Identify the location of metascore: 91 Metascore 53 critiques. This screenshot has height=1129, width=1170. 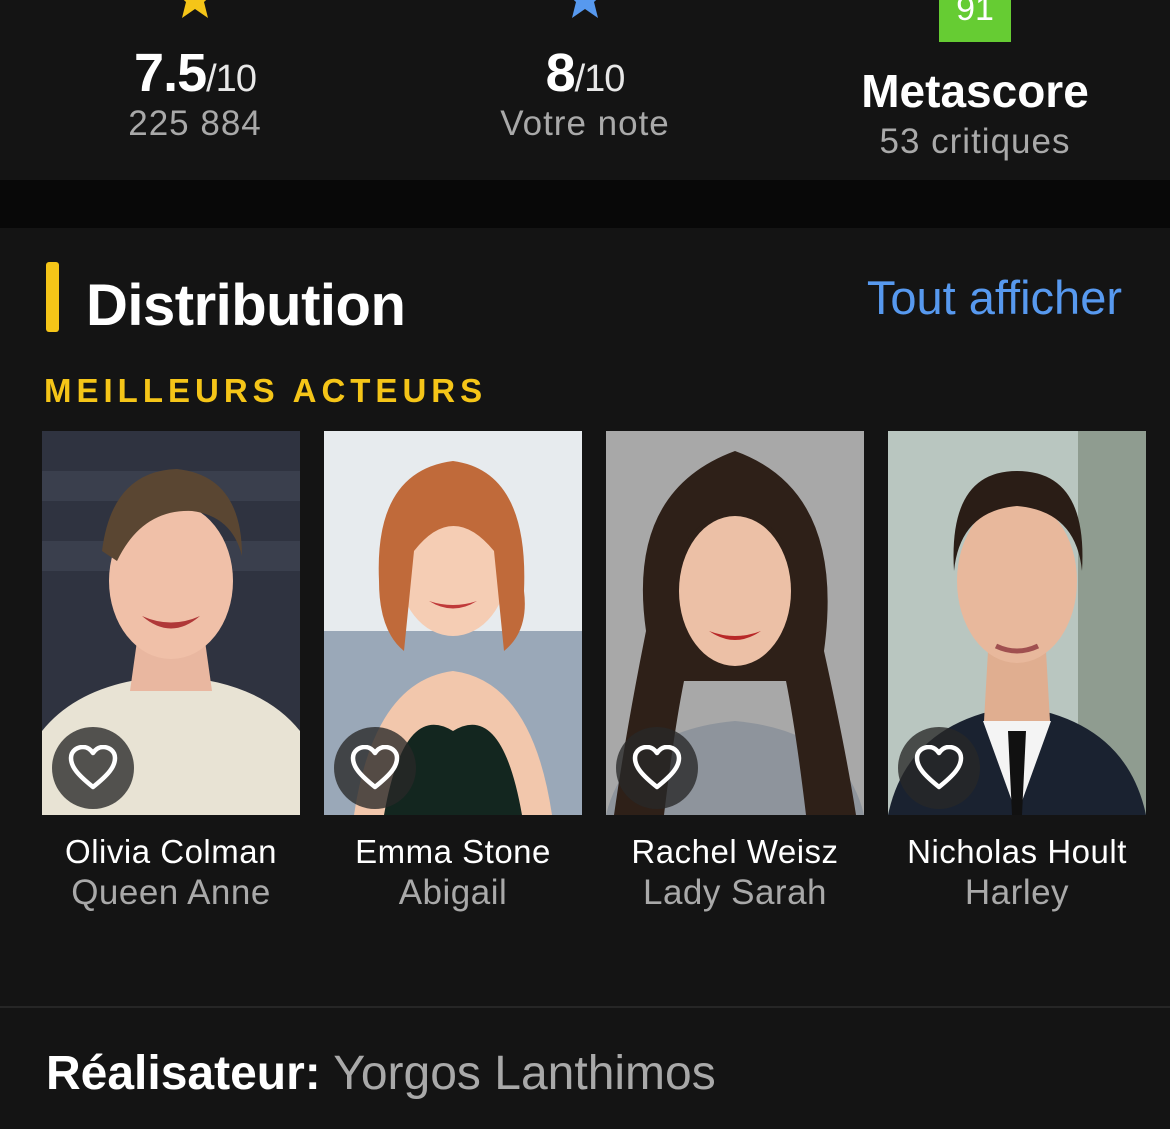
(975, 90).